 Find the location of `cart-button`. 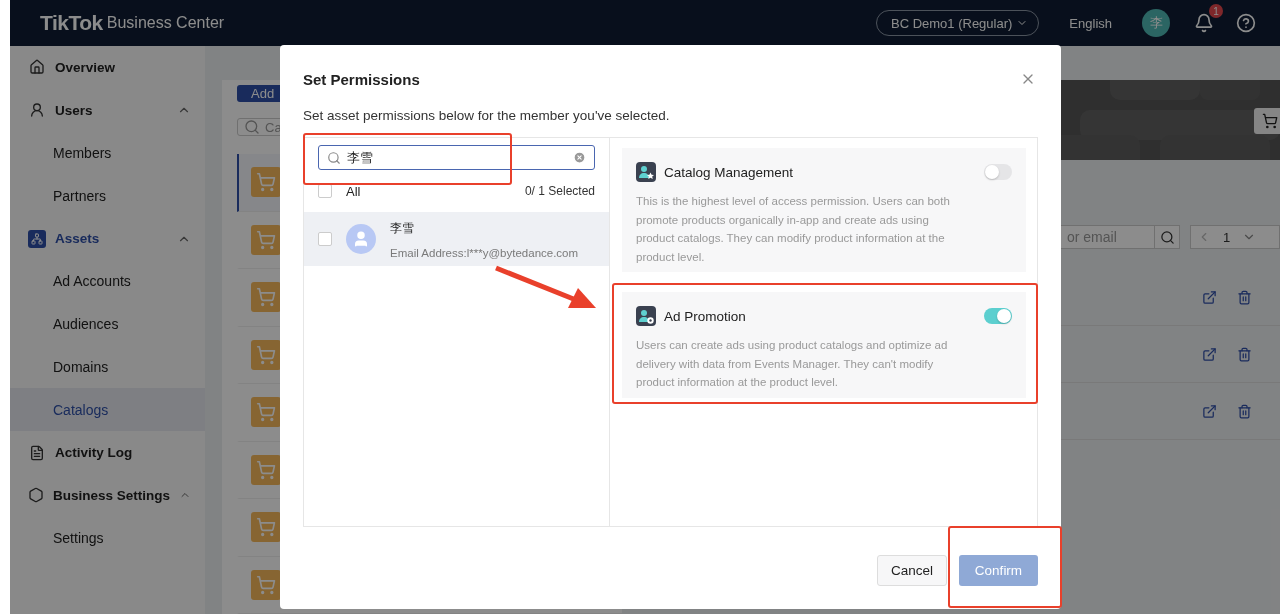

cart-button is located at coordinates (1267, 121).